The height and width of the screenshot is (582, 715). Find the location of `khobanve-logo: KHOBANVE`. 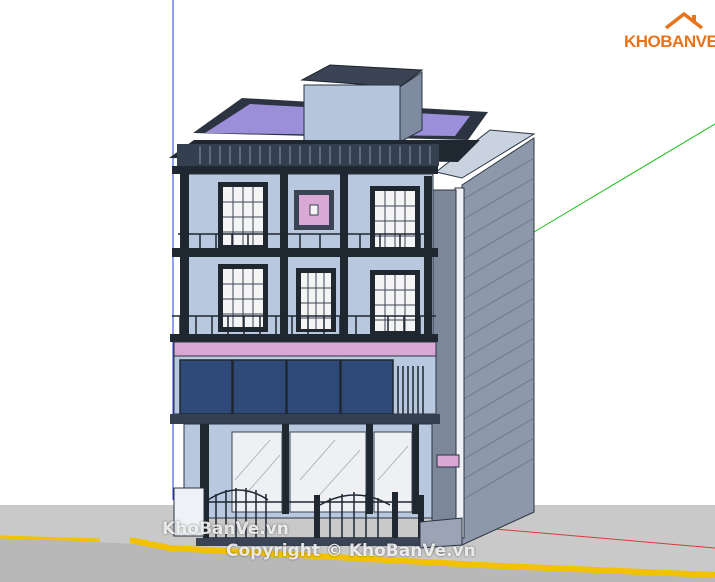

khobanve-logo: KHOBANVE is located at coordinates (668, 32).